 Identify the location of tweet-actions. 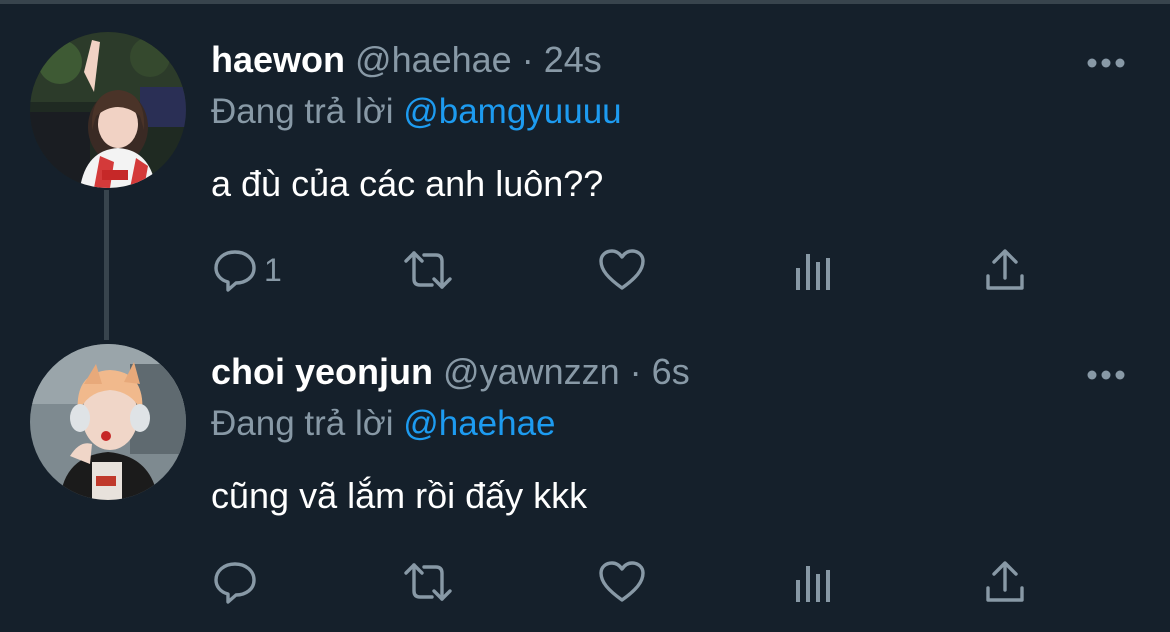
(632, 582).